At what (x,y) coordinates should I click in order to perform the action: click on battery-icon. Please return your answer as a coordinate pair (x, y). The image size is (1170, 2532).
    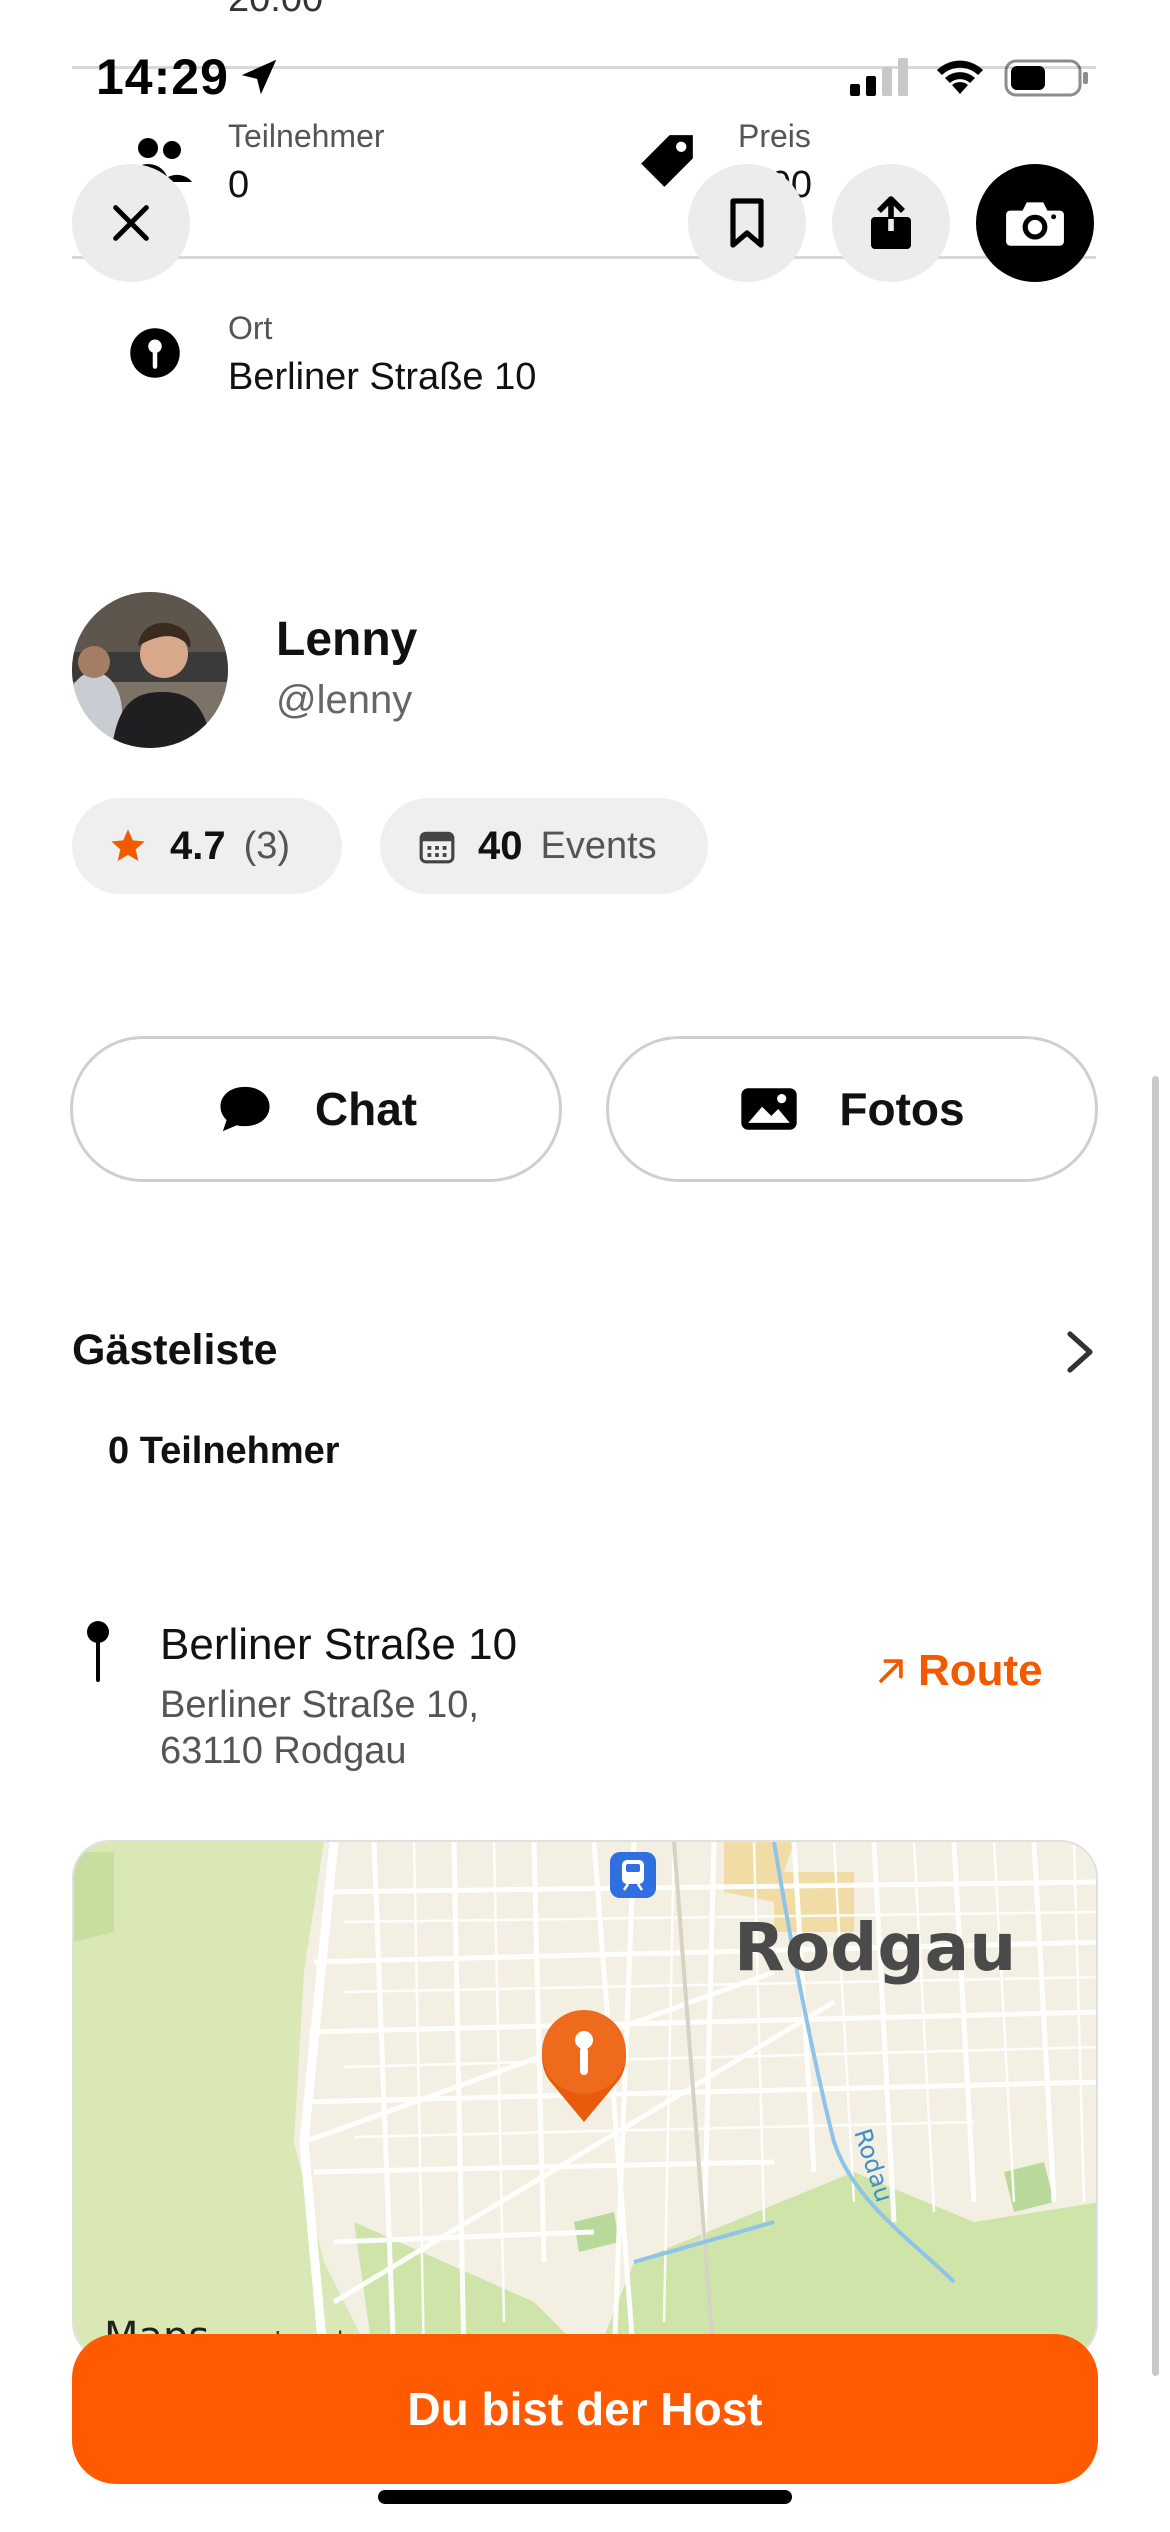
    Looking at the image, I should click on (1046, 78).